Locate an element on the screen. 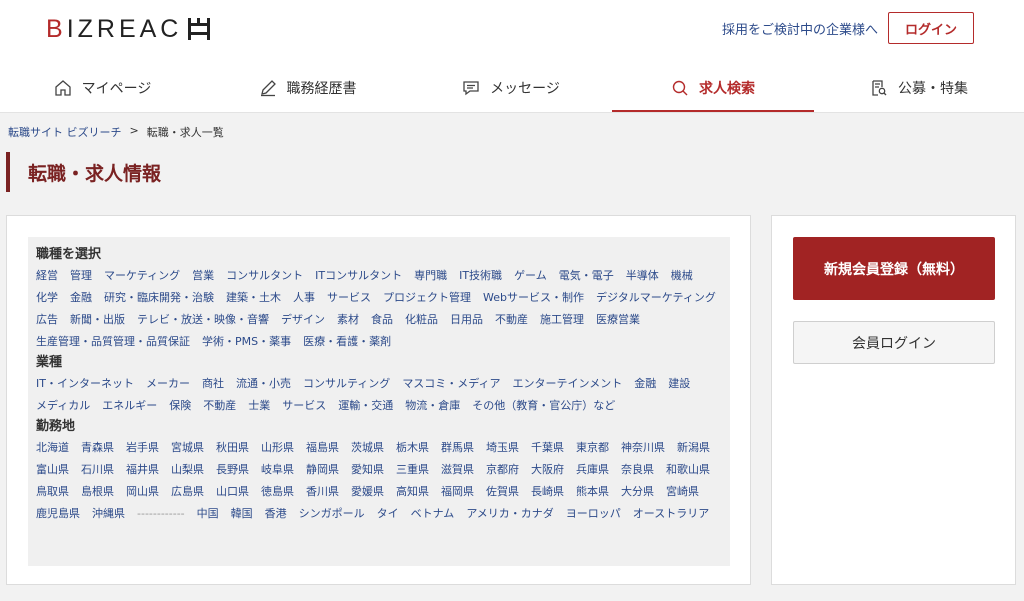 The width and height of the screenshot is (1024, 601). employer-link: 採用をご検討中の企業様へ is located at coordinates (800, 28).